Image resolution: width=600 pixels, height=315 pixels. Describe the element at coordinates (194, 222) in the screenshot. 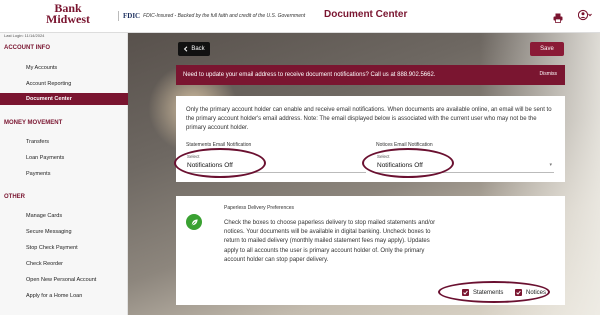

I see `leaf-icon` at that location.